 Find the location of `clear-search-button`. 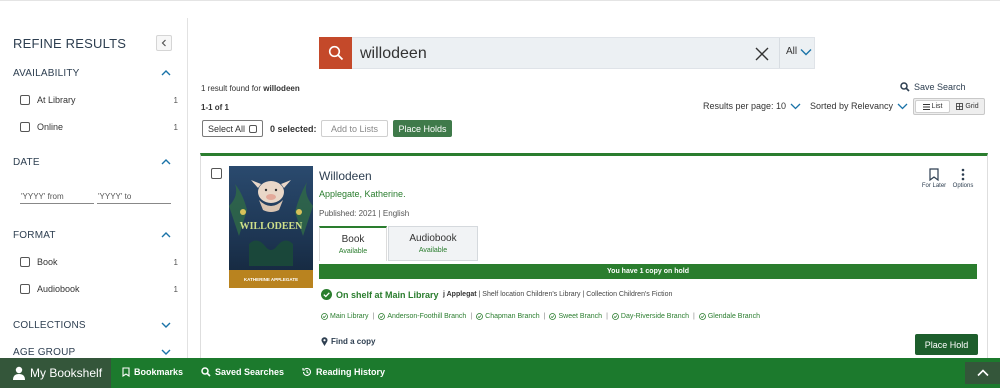

clear-search-button is located at coordinates (762, 54).